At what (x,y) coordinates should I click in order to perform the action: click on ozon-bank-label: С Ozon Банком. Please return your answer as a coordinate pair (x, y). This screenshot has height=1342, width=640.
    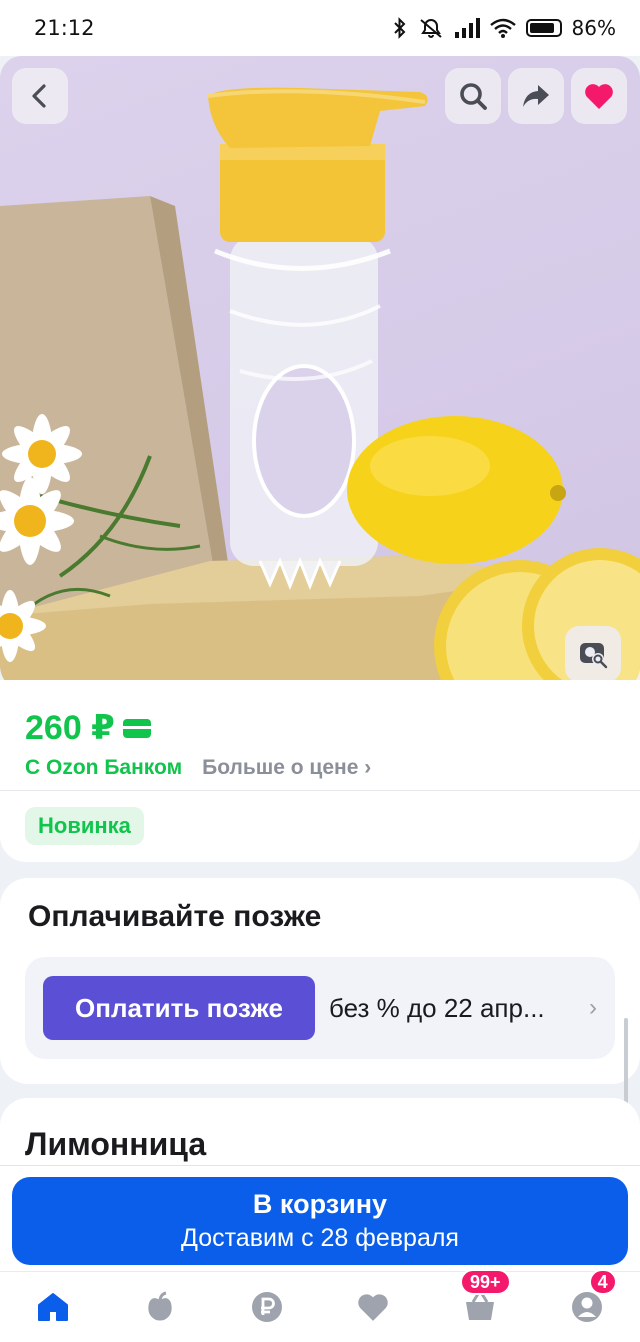
    Looking at the image, I should click on (104, 767).